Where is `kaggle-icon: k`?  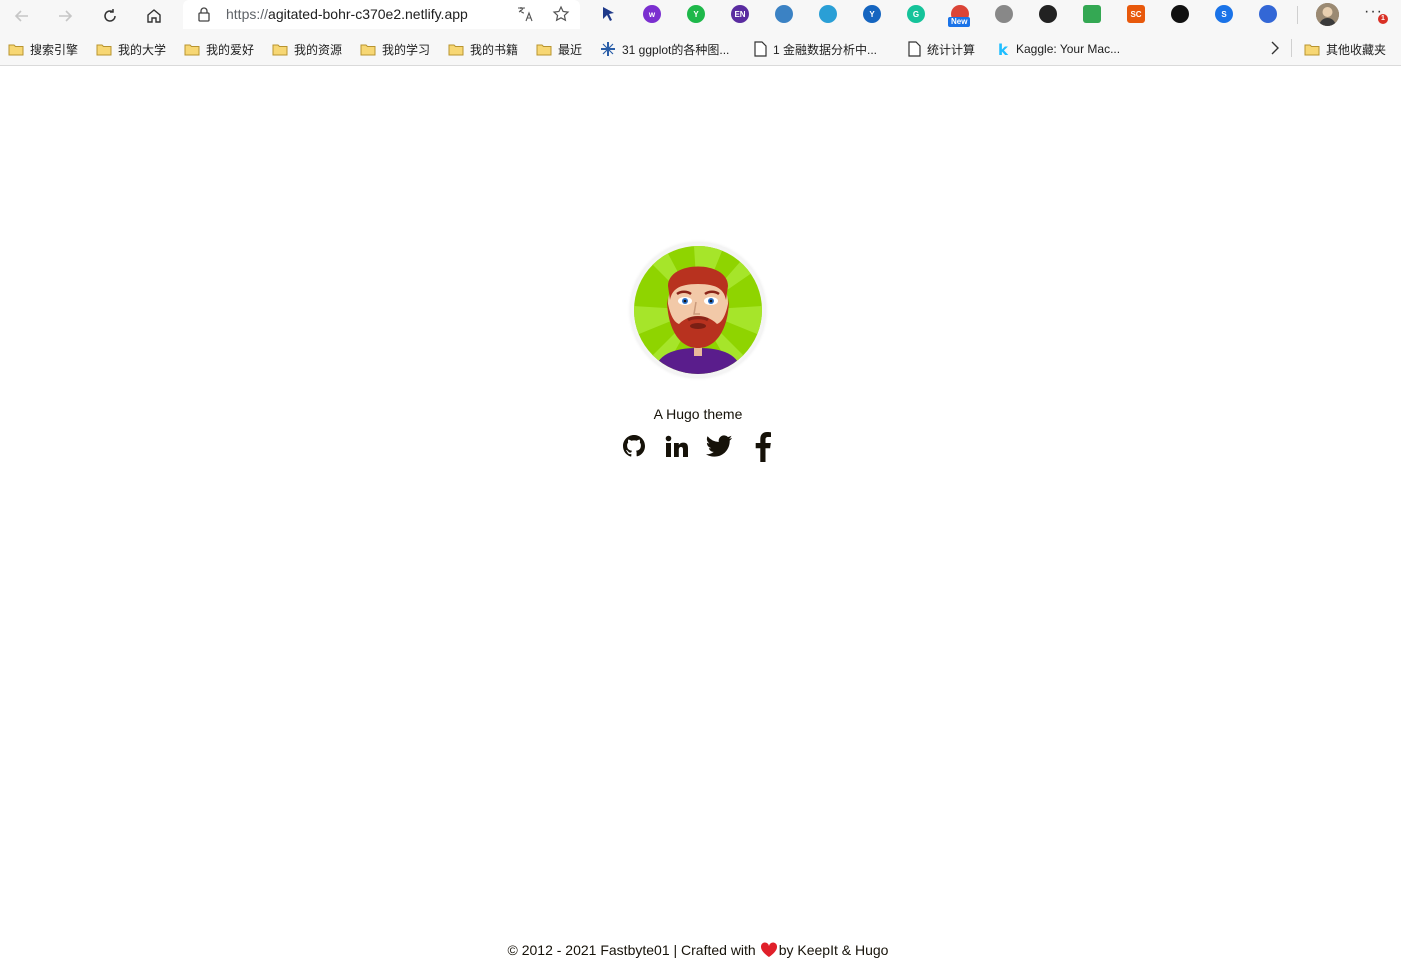
kaggle-icon: k is located at coordinates (1003, 49).